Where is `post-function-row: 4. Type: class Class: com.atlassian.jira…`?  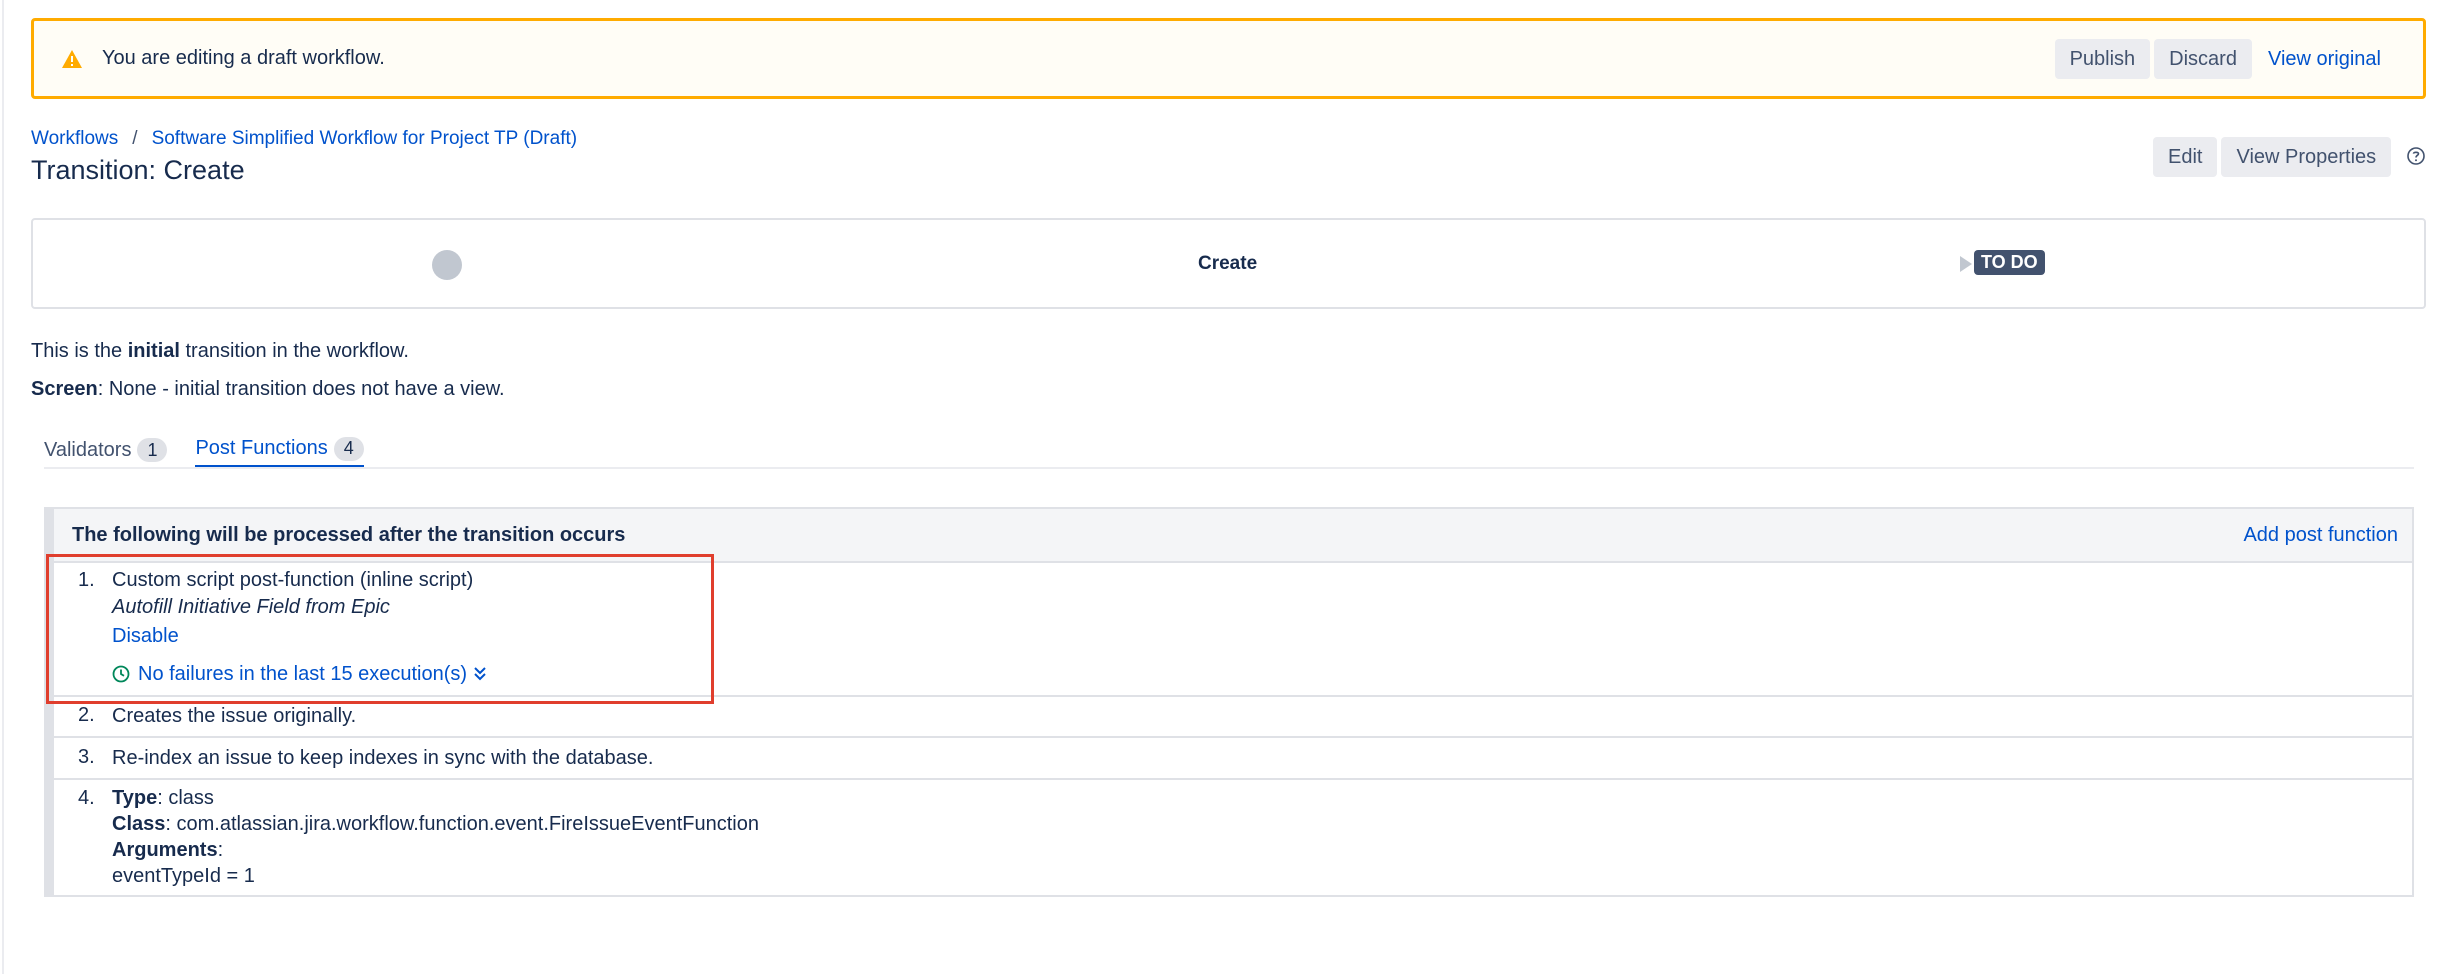
post-function-row: 4. Type: class Class: com.atlassian.jira… is located at coordinates (1229, 837).